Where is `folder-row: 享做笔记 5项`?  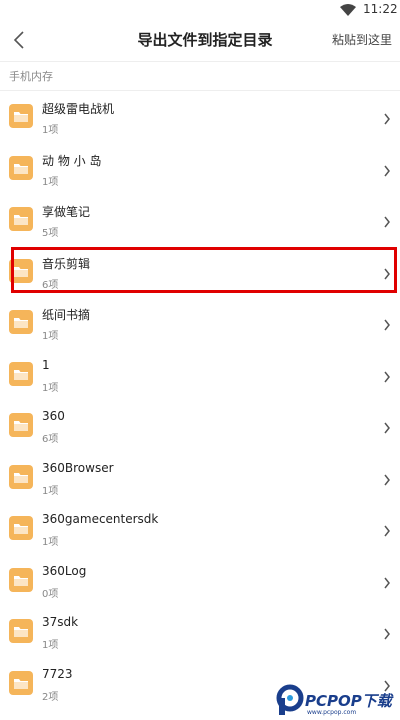
folder-row: 享做笔记 5项 is located at coordinates (200, 219).